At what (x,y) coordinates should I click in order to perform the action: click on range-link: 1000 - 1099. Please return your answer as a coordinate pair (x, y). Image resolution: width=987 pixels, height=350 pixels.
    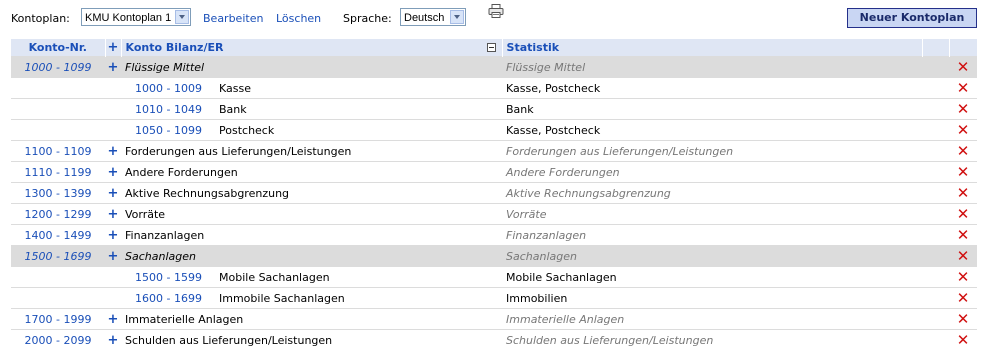
    Looking at the image, I should click on (58, 67).